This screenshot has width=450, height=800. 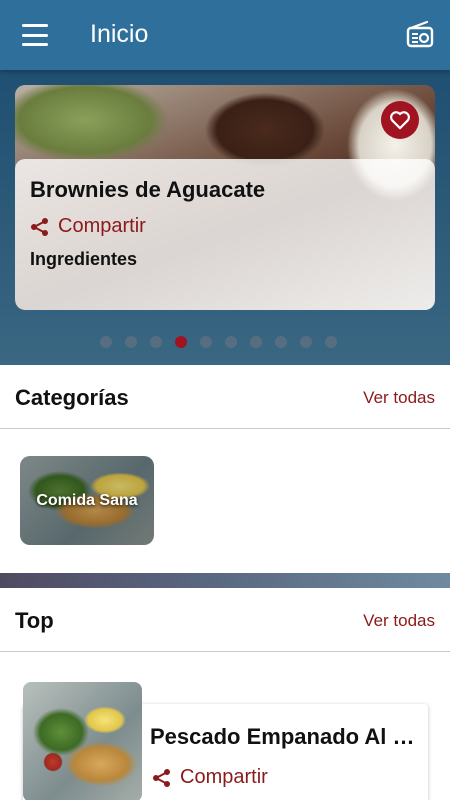 What do you see at coordinates (82, 741) in the screenshot?
I see `top-recipe-thumbnail` at bounding box center [82, 741].